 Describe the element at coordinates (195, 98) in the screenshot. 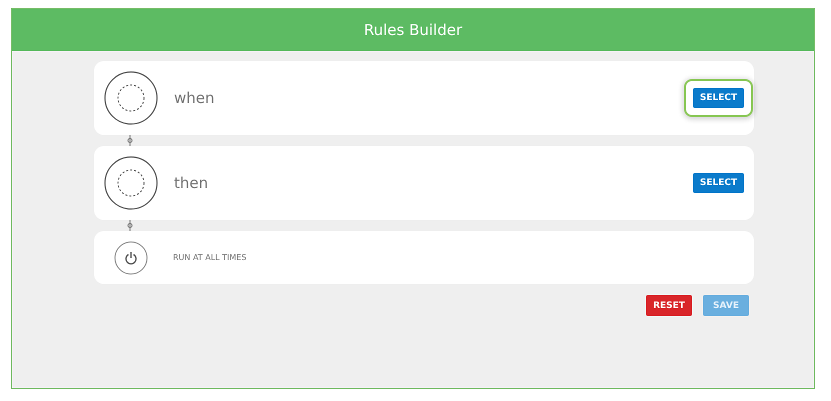

I see `step-label: when` at that location.